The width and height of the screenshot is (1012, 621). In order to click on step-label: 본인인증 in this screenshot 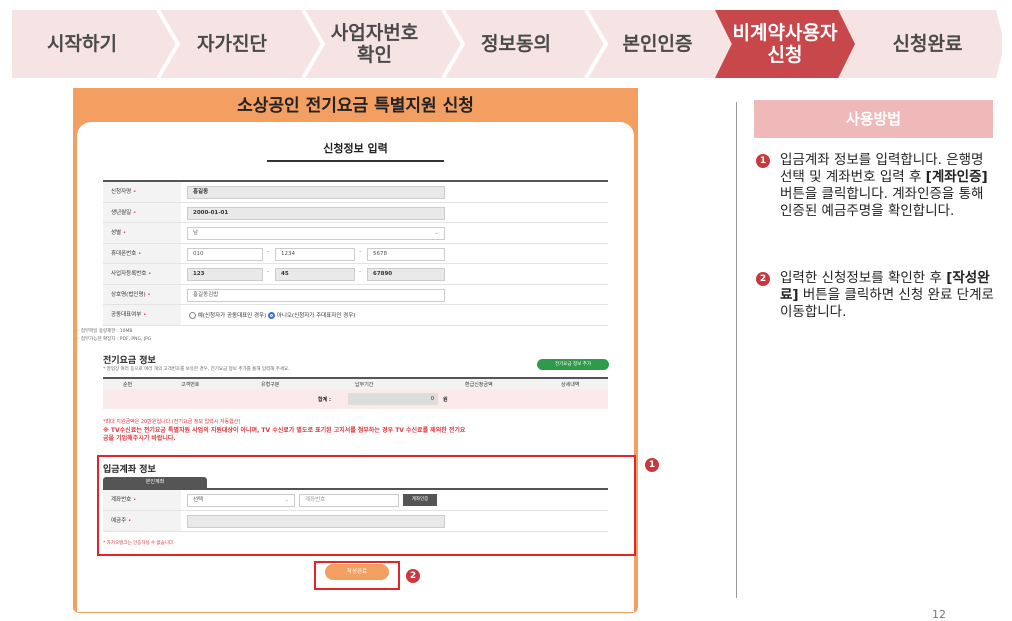, I will do `click(657, 44)`.